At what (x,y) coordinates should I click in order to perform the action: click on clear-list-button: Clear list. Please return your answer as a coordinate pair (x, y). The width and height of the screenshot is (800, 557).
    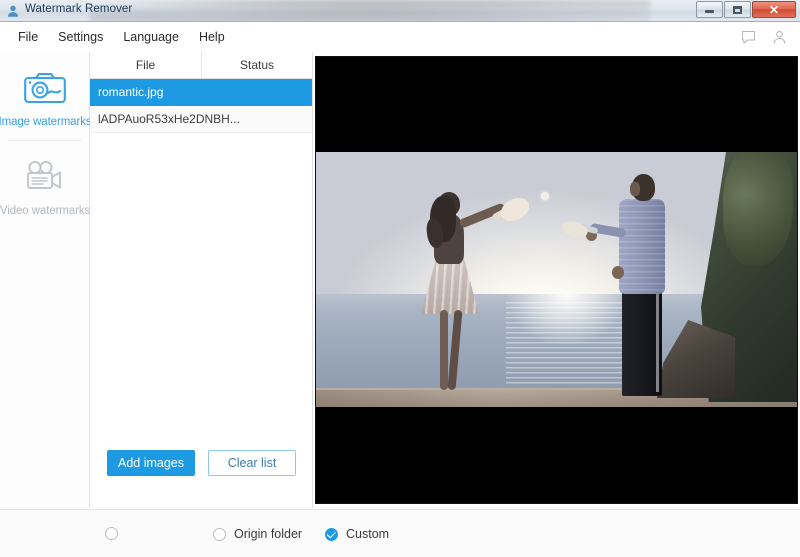
    Looking at the image, I should click on (252, 463).